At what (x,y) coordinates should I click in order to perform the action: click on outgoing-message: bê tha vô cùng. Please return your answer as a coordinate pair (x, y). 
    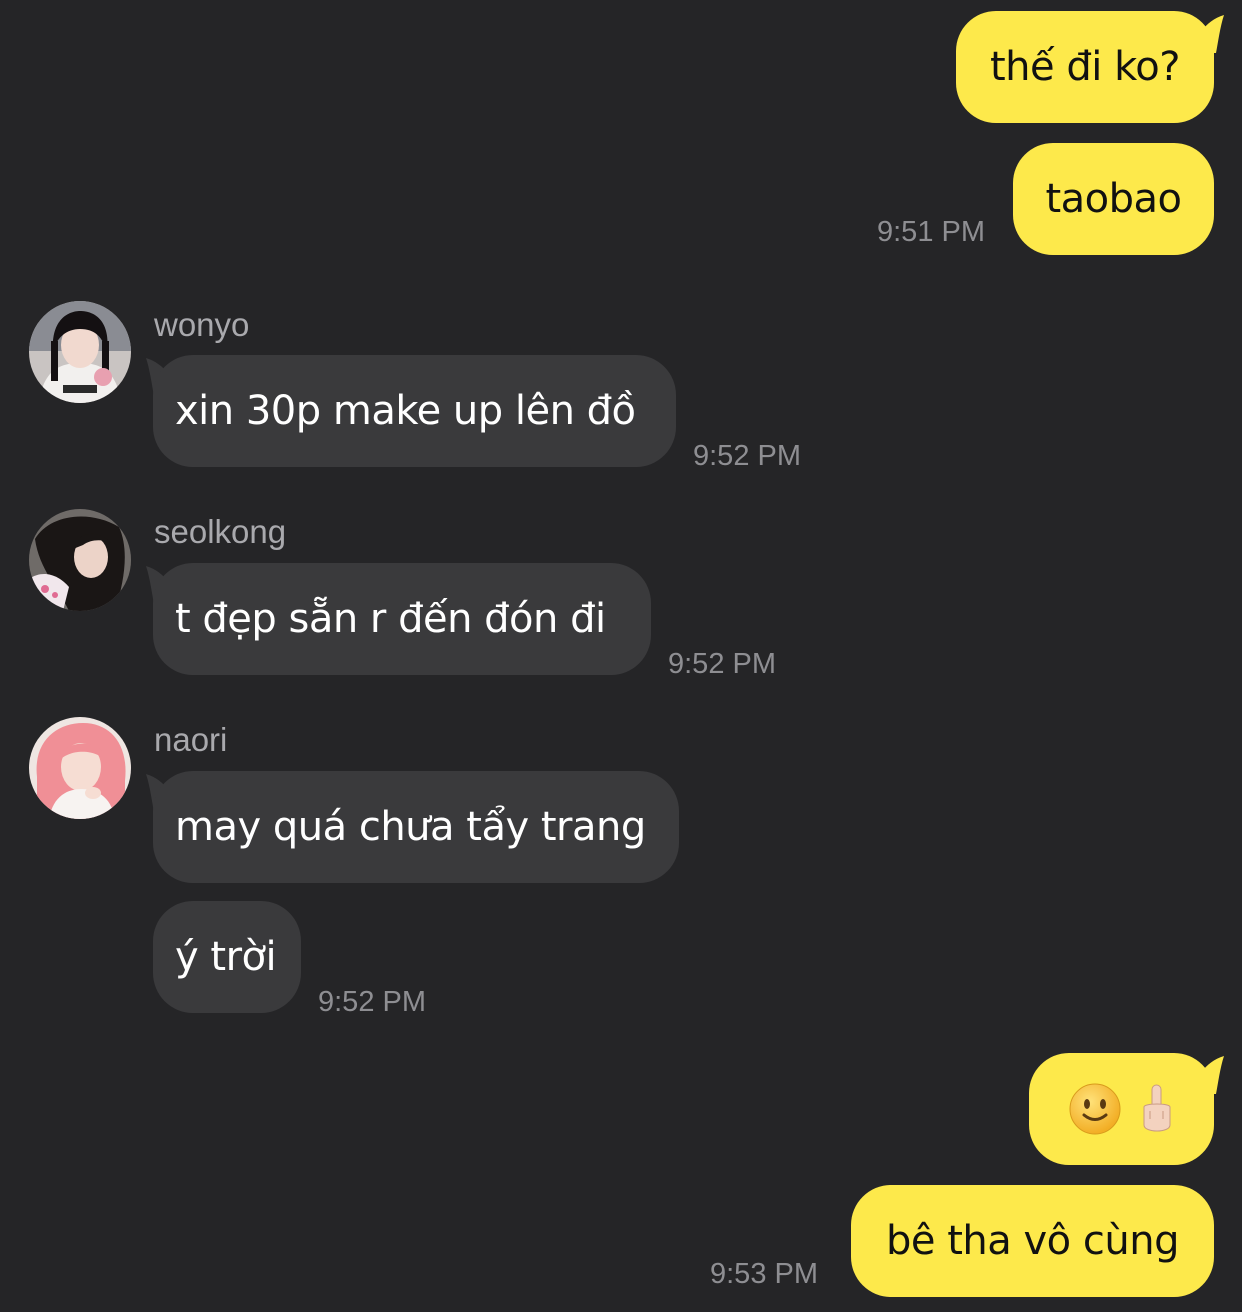
    Looking at the image, I should click on (1032, 1241).